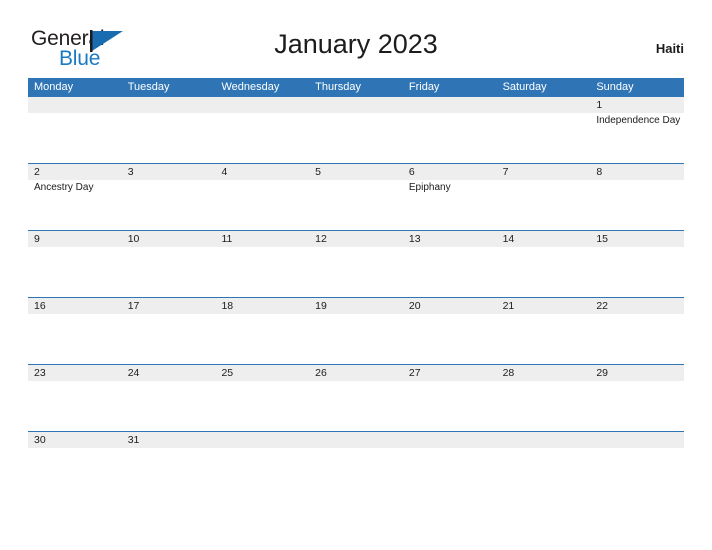  What do you see at coordinates (250, 87) in the screenshot?
I see `weekday-header-wednesday: Wednesday` at bounding box center [250, 87].